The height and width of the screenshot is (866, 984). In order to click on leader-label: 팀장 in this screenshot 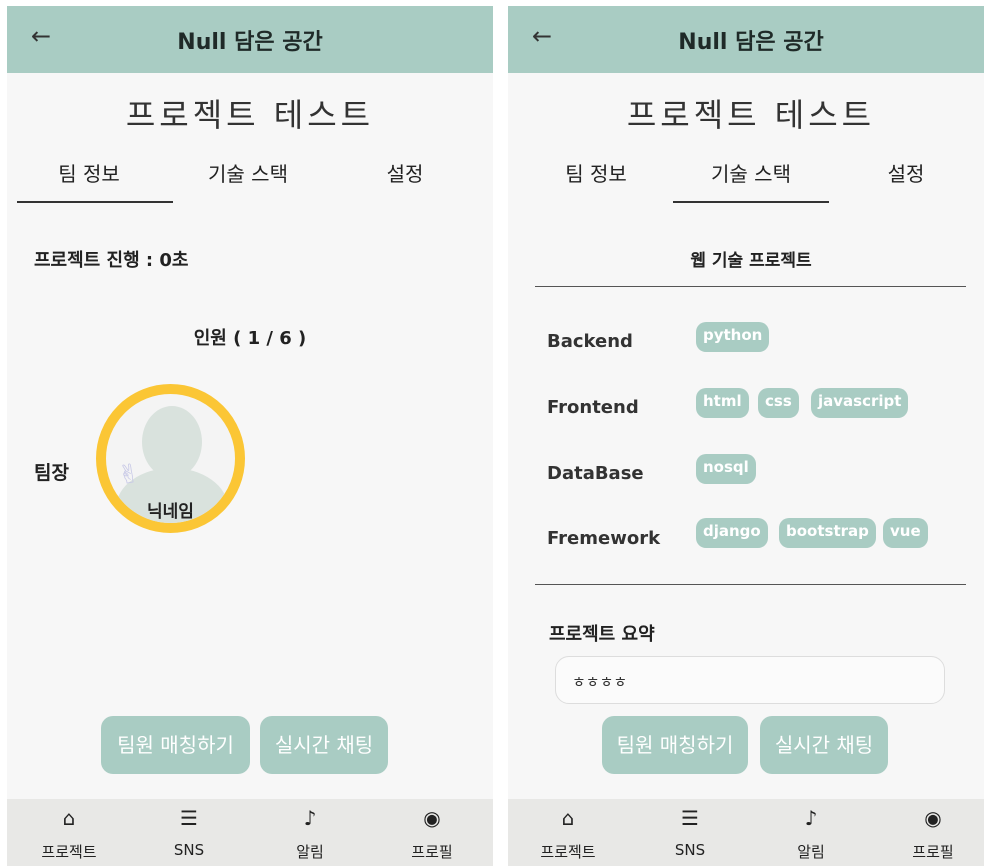, I will do `click(51, 473)`.